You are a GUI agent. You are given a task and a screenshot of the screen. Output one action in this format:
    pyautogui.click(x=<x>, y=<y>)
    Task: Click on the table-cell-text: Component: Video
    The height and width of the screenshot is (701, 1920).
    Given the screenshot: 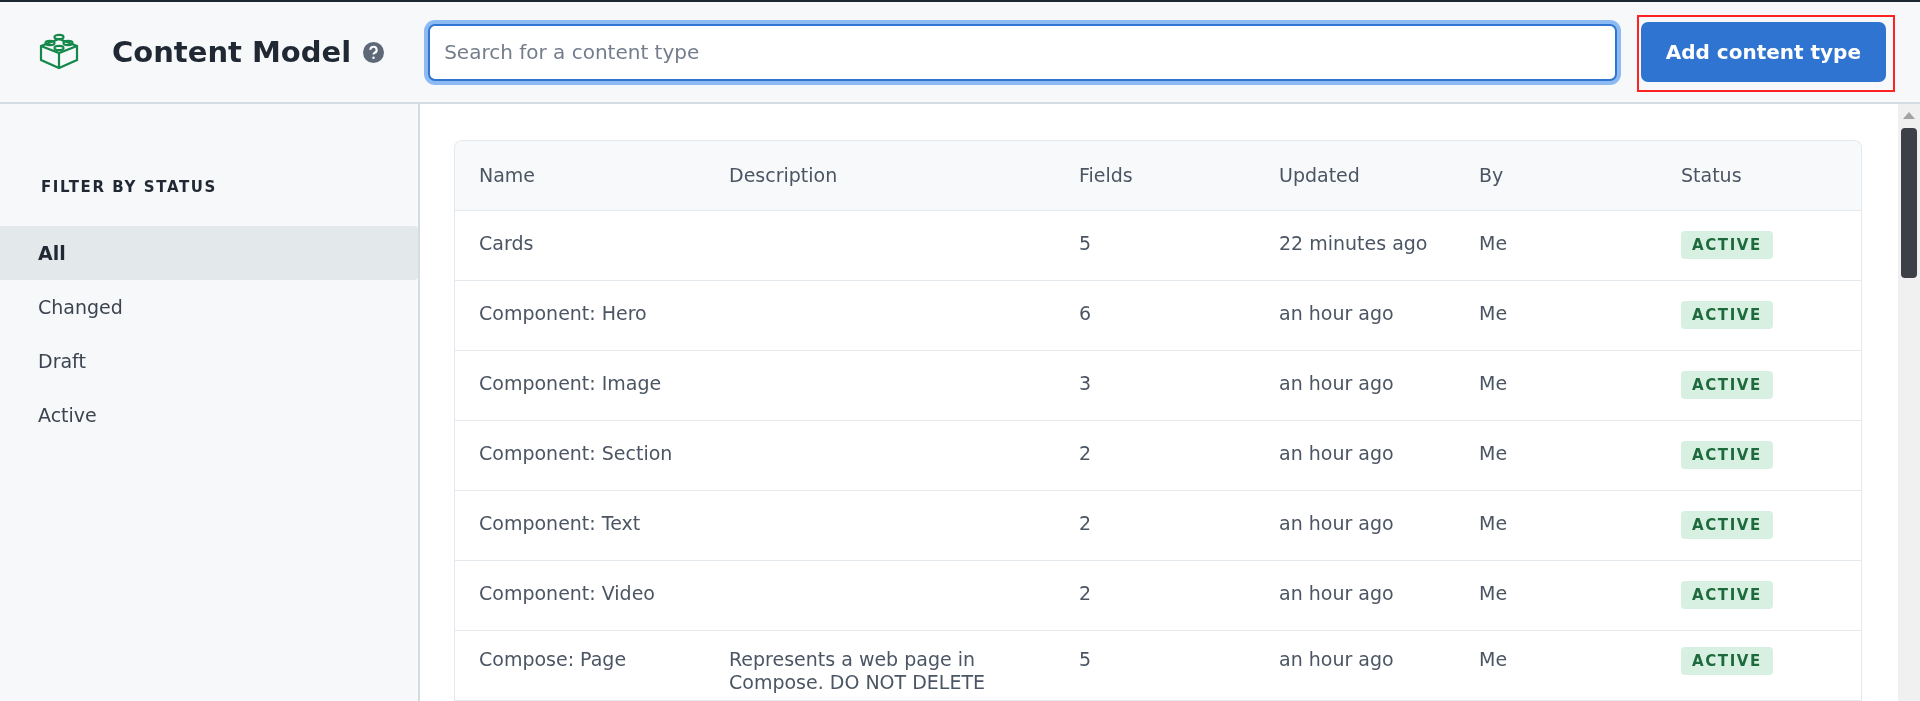 What is the action you would take?
    pyautogui.click(x=567, y=593)
    